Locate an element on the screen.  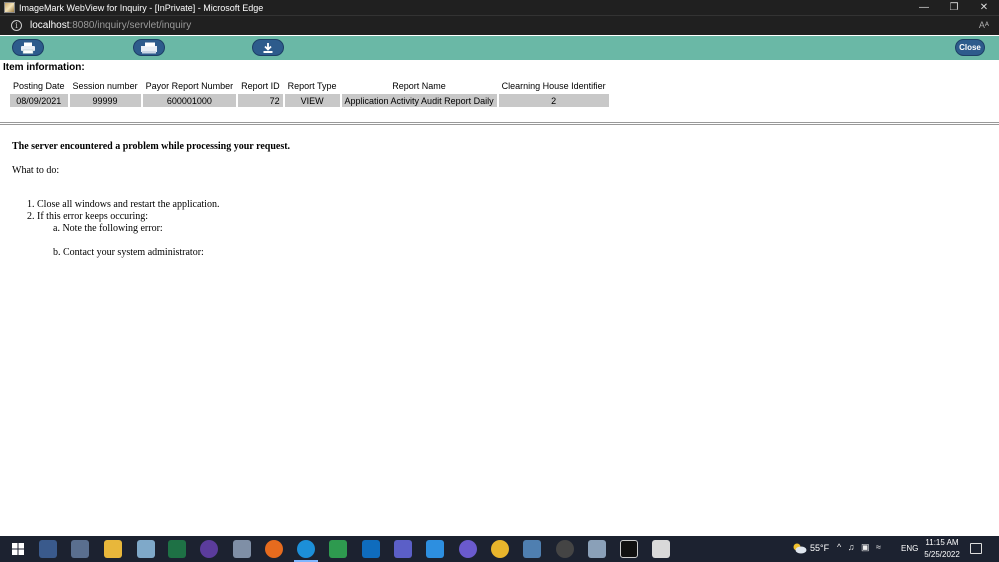
window-controls: — ❐ ✕ is located at coordinates (954, 7).